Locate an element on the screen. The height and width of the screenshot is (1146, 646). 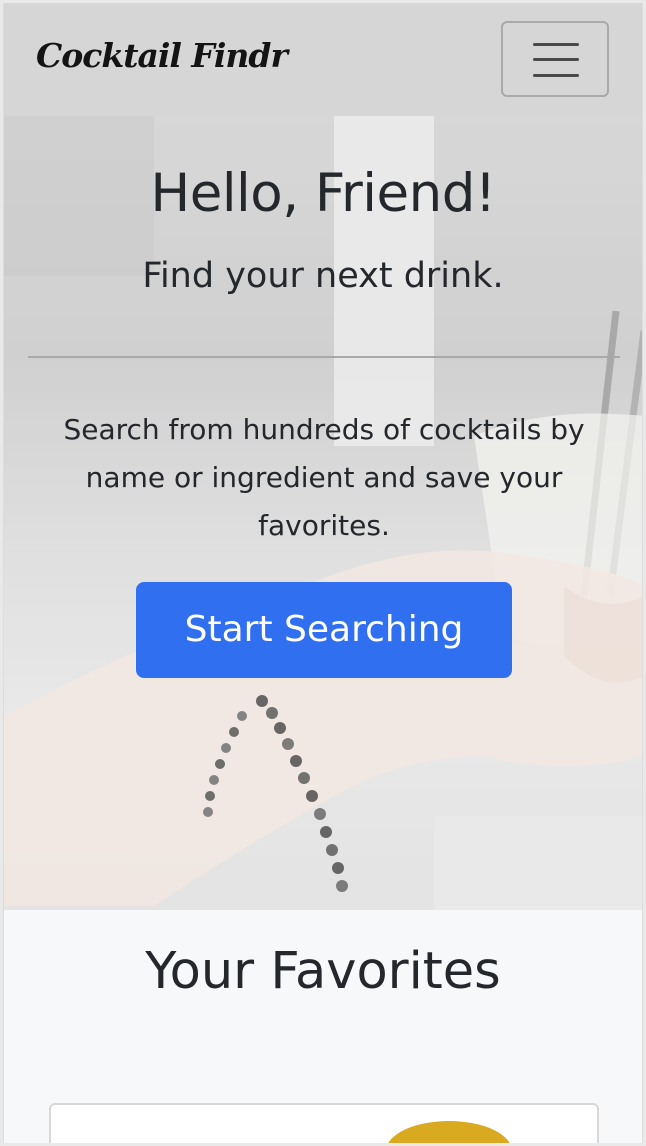
start-searching-button: Start Searching is located at coordinates (324, 630).